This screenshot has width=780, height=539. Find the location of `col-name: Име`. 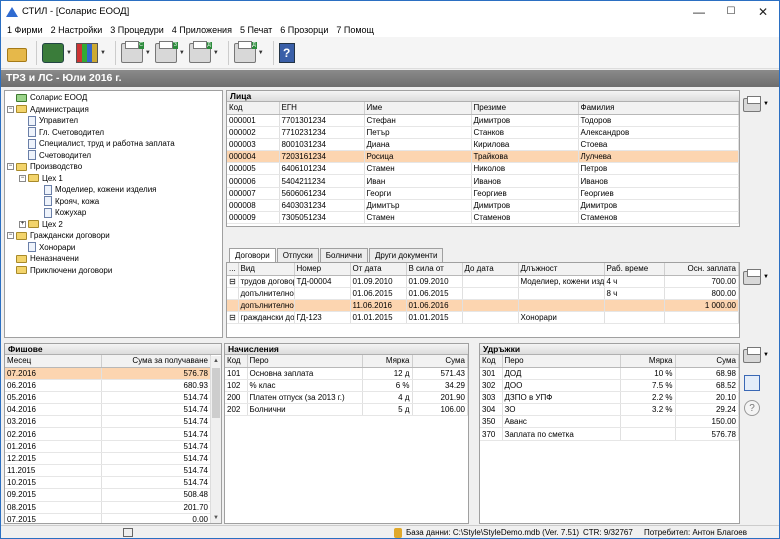

col-name: Име is located at coordinates (418, 108).